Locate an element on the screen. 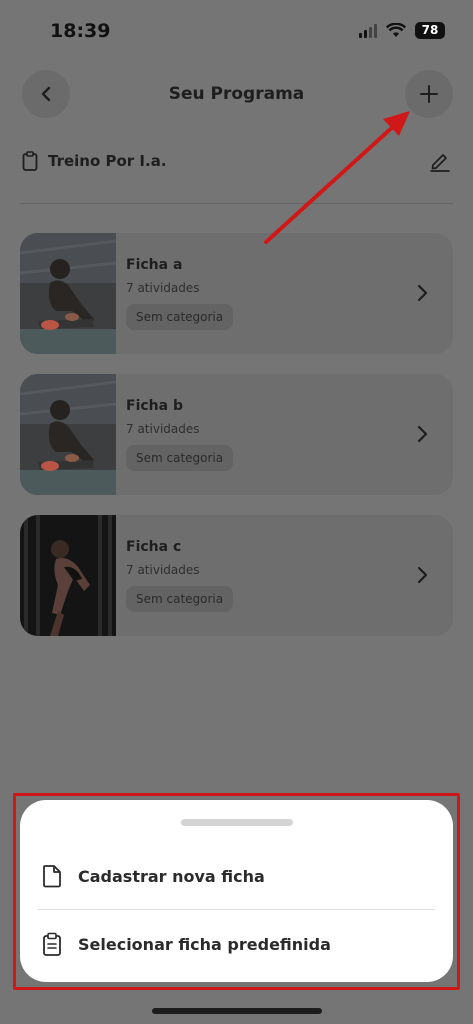 The height and width of the screenshot is (1024, 473). status-icons: 78 is located at coordinates (402, 30).